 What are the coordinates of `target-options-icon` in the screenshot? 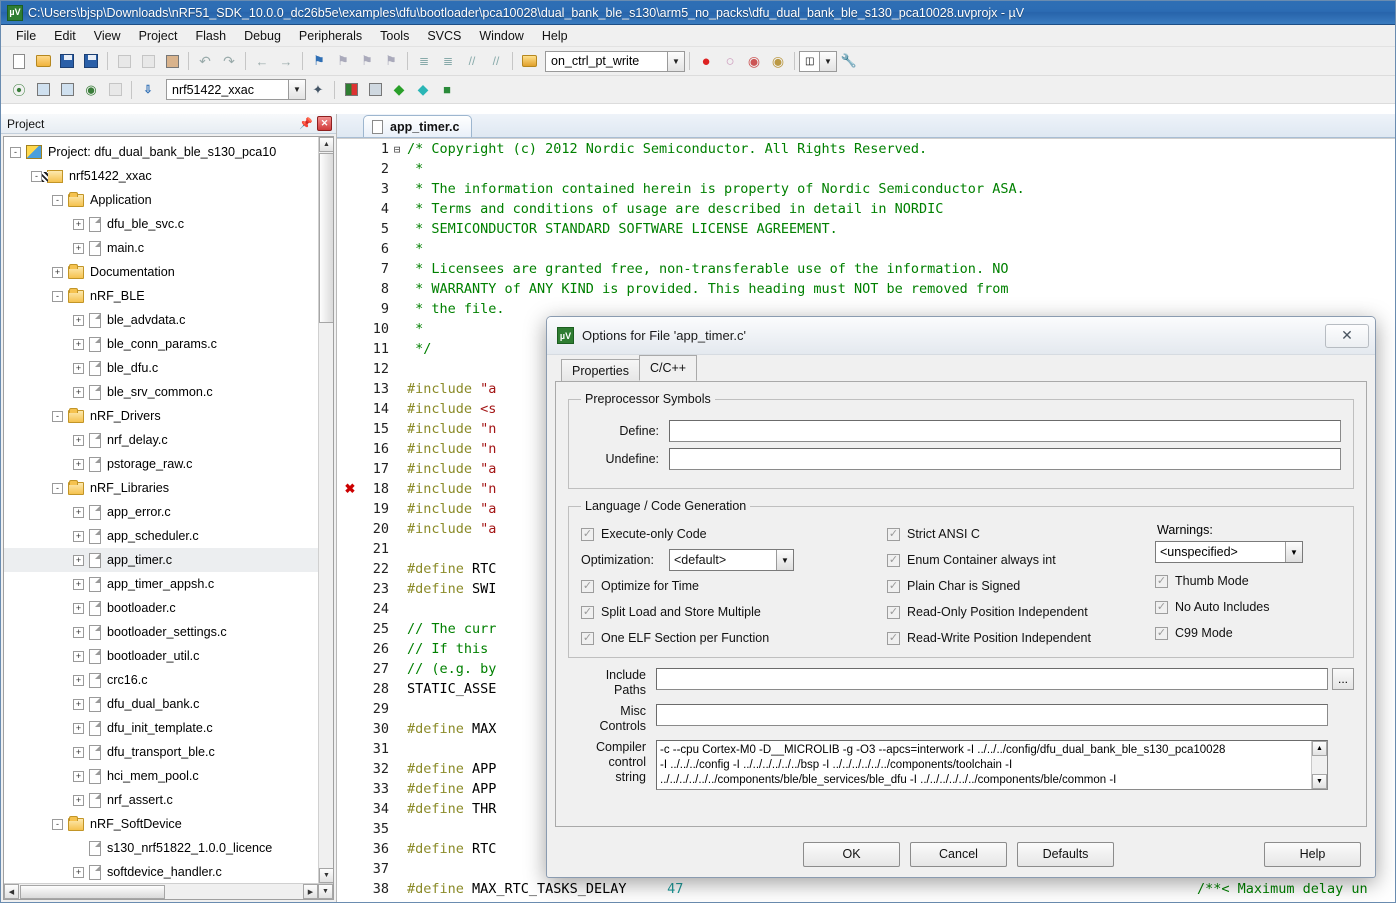 It's located at (351, 90).